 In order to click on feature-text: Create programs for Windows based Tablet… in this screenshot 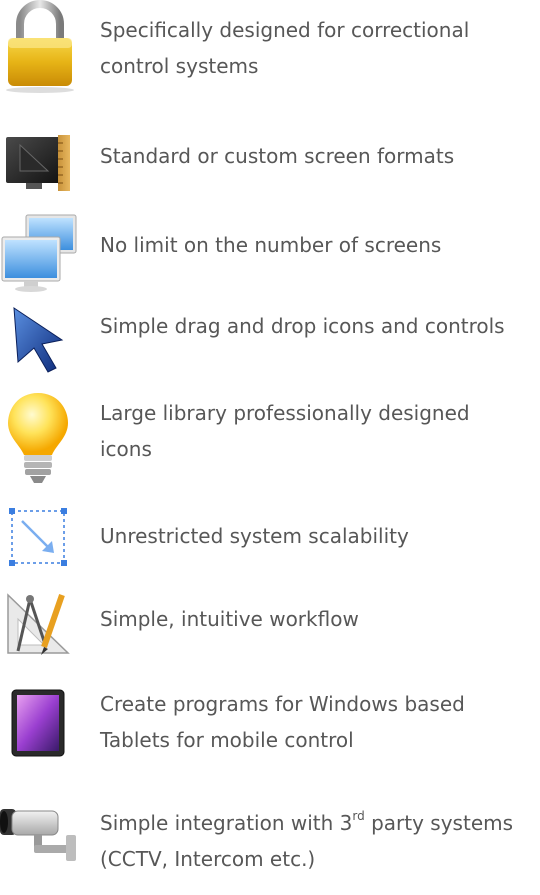, I will do `click(320, 722)`.